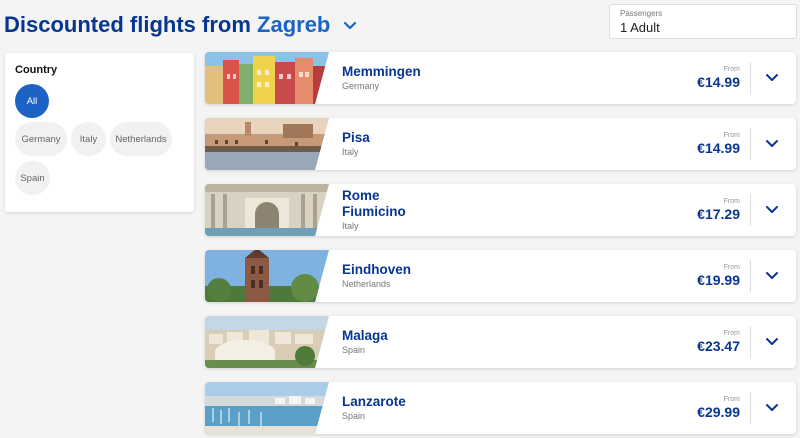  Describe the element at coordinates (32, 101) in the screenshot. I see `filter-chip-all: All` at that location.